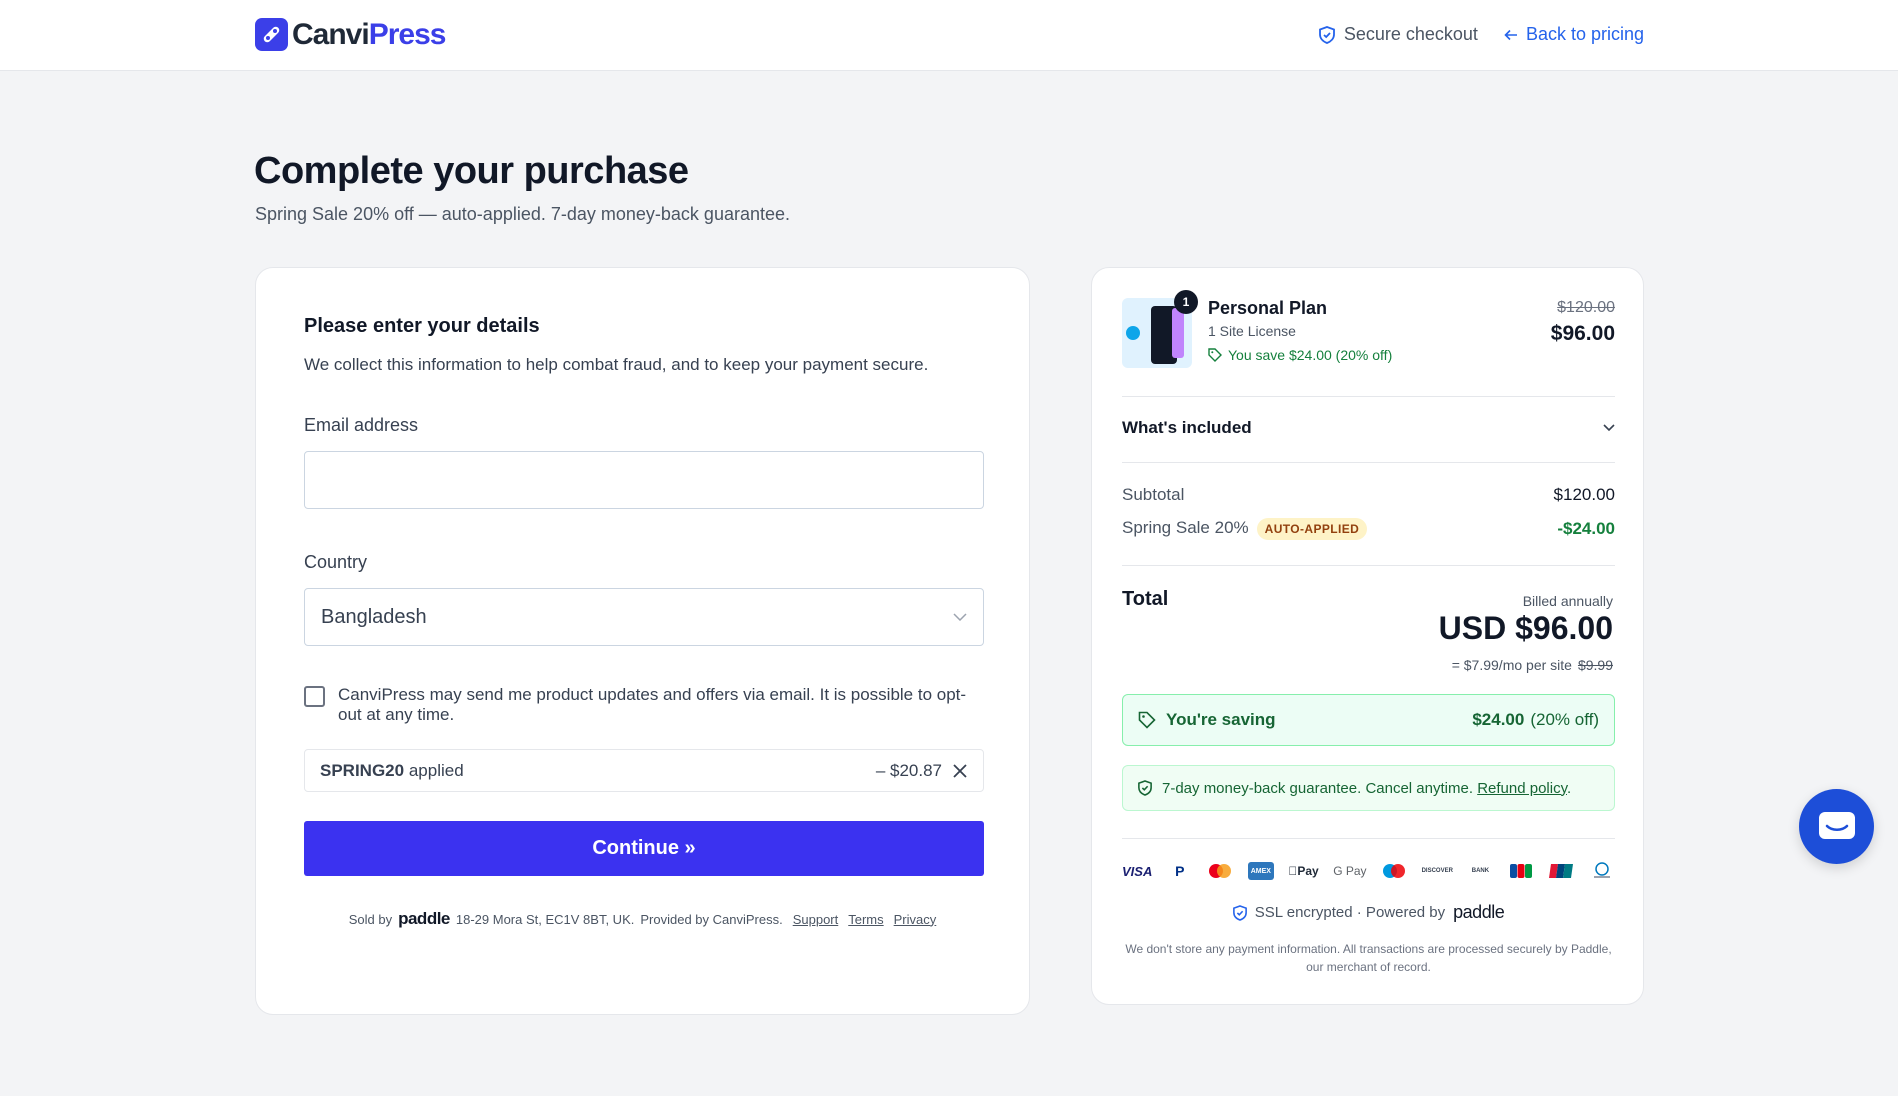  Describe the element at coordinates (1153, 494) in the screenshot. I see `subtotal-label: Subtotal` at that location.